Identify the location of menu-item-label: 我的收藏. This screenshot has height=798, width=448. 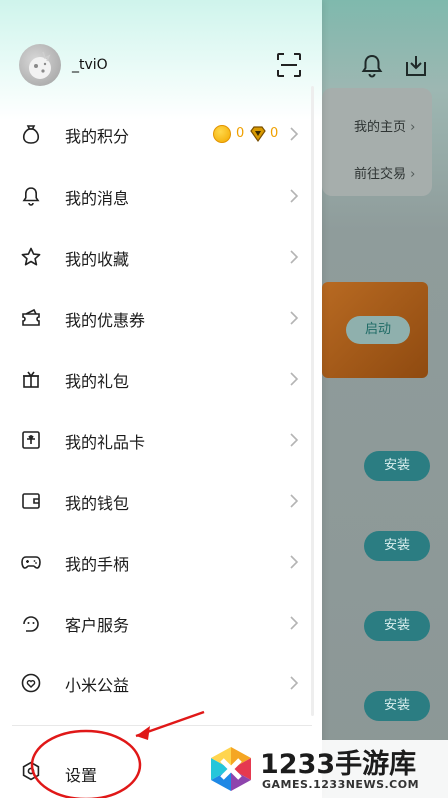
(97, 259).